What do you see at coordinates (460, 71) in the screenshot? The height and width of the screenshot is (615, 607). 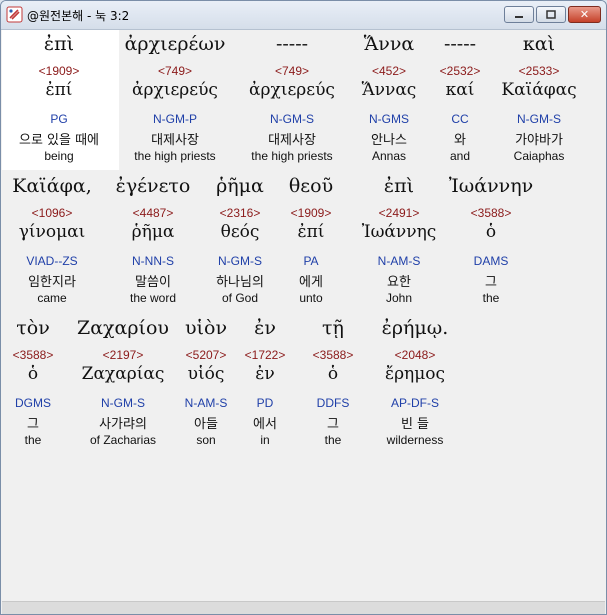 I see `strong-number: <2532>` at bounding box center [460, 71].